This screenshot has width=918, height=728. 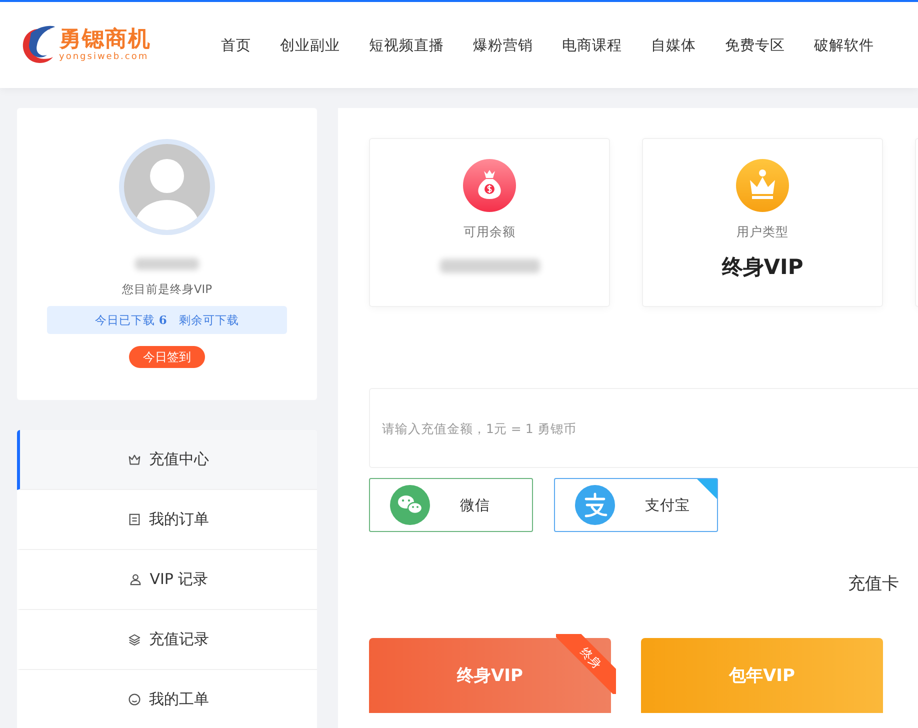 I want to click on avatar-silhouette-icon, so click(x=167, y=187).